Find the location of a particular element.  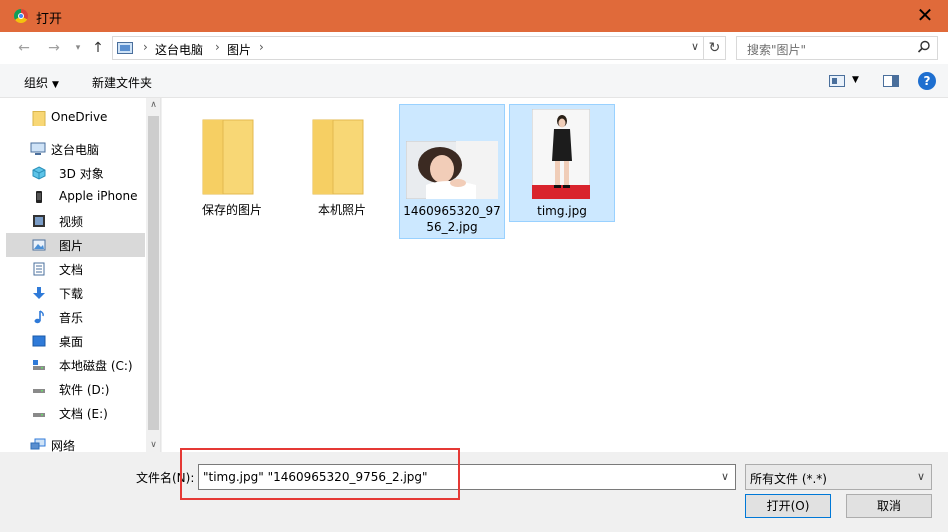

scroll-up-icon: ∧ is located at coordinates (153, 105).